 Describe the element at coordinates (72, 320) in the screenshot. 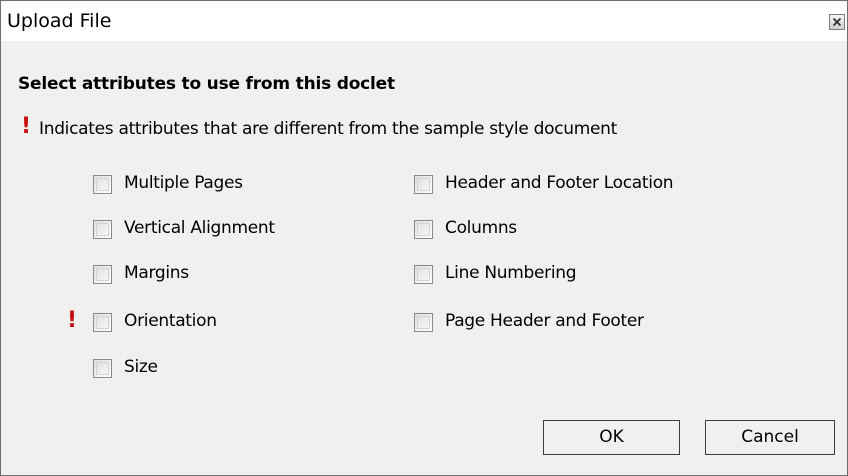

I see `difference-marker-orientation: !` at that location.